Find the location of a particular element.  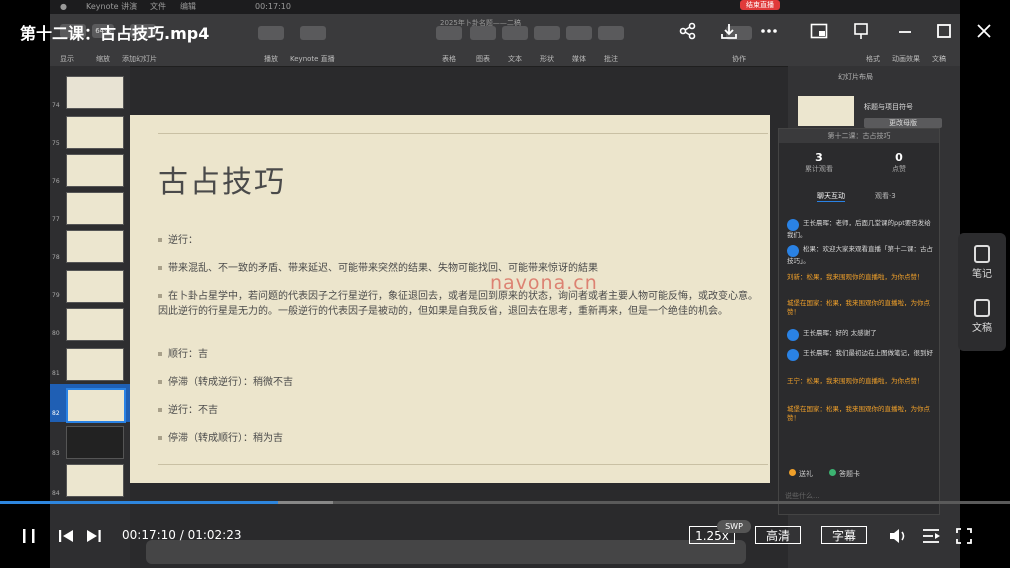

chat-message: 王宁：松果，我来围观你的直播啦，为你点赞！ is located at coordinates (855, 381).